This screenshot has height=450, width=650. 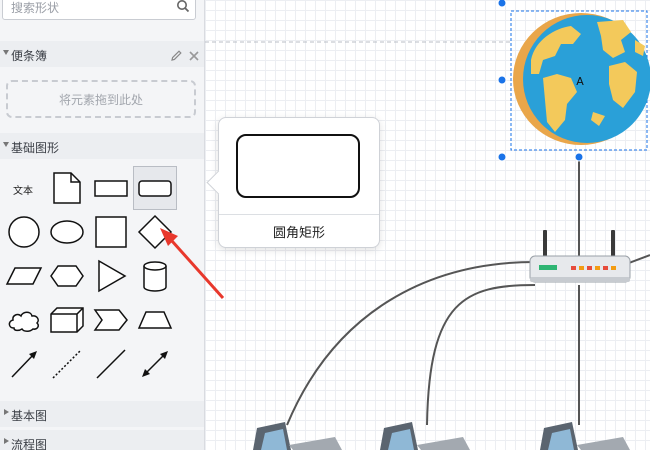 What do you see at coordinates (102, 54) in the screenshot?
I see `section-scratchpad-header: 便条簿` at bounding box center [102, 54].